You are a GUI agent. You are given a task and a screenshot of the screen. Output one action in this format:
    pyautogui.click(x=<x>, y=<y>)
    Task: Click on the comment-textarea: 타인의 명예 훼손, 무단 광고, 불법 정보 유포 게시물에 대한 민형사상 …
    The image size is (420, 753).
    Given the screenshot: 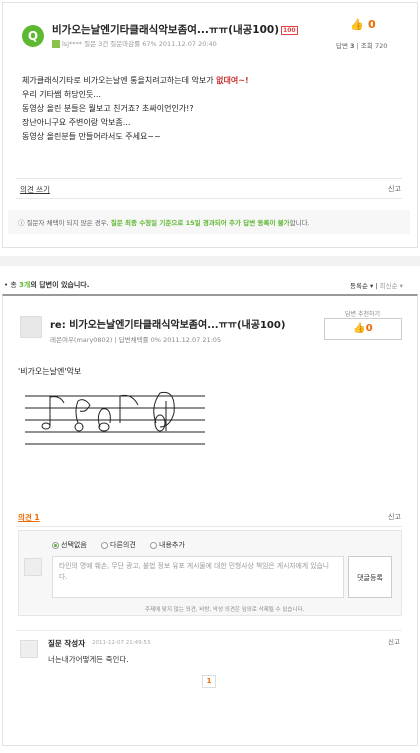 What is the action you would take?
    pyautogui.click(x=198, y=577)
    